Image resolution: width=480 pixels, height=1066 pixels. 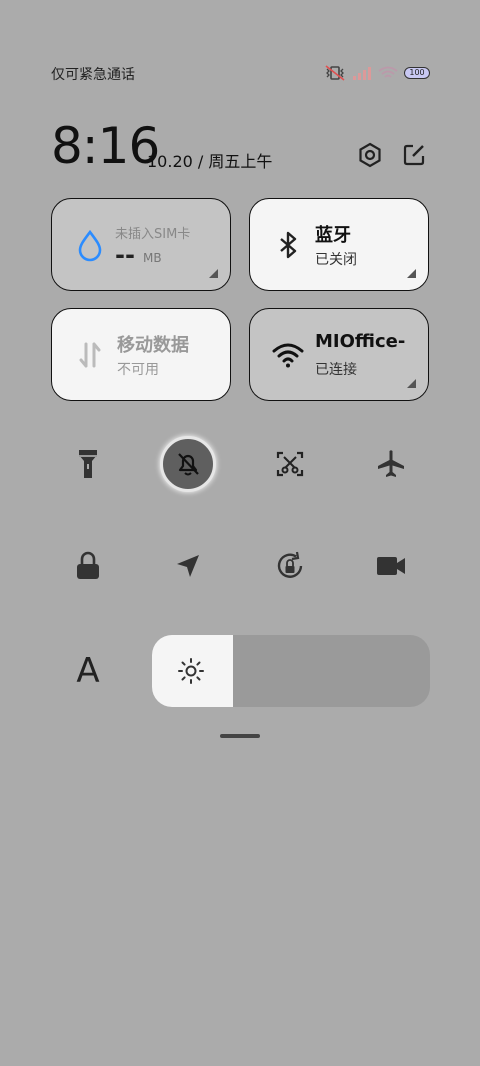 I want to click on edit-button, so click(x=414, y=155).